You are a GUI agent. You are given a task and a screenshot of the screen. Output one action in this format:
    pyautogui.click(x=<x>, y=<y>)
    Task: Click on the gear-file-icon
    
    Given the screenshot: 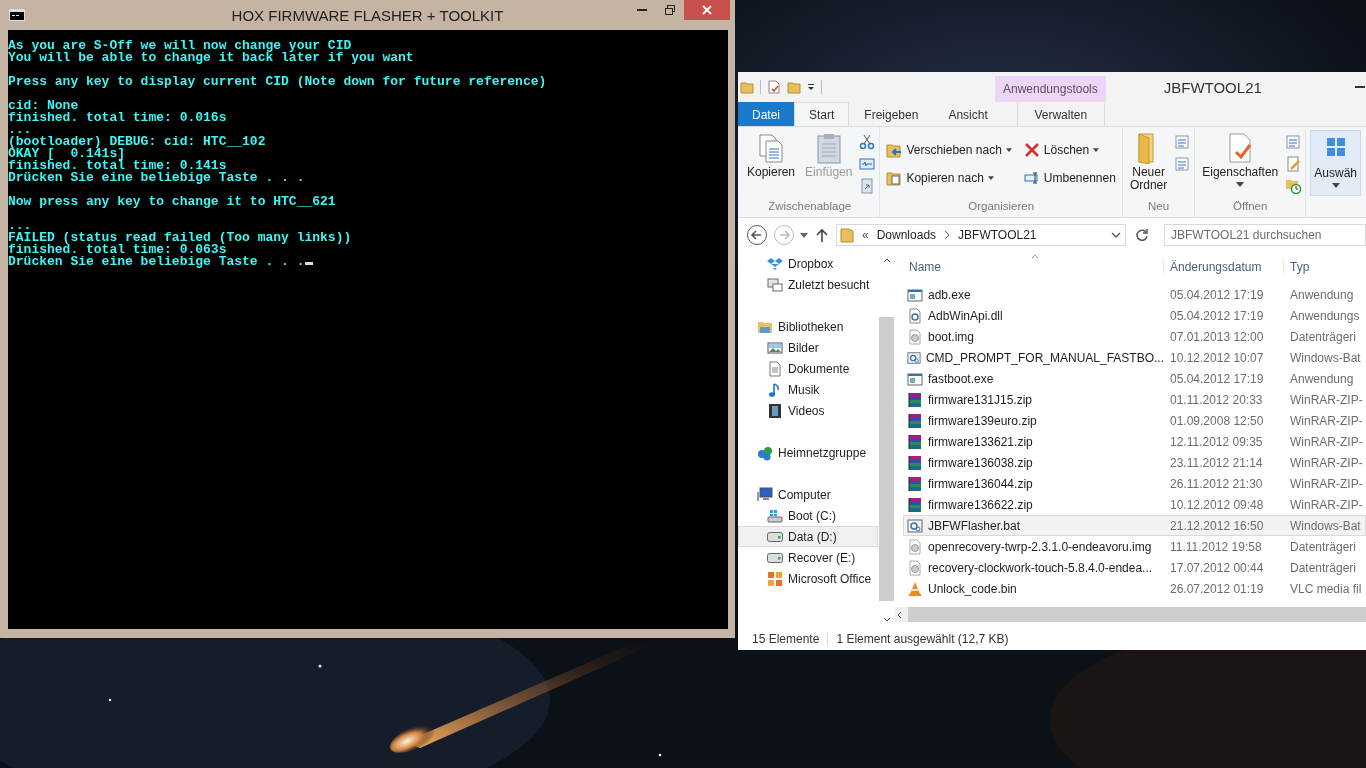 What is the action you would take?
    pyautogui.click(x=915, y=315)
    